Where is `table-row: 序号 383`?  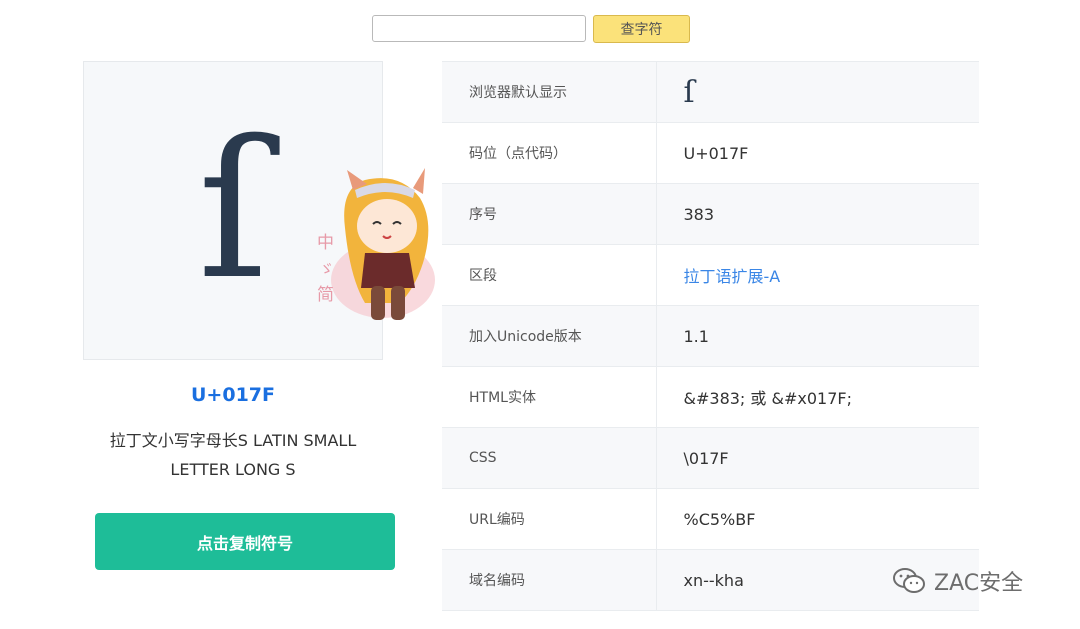
table-row: 序号 383 is located at coordinates (710, 214).